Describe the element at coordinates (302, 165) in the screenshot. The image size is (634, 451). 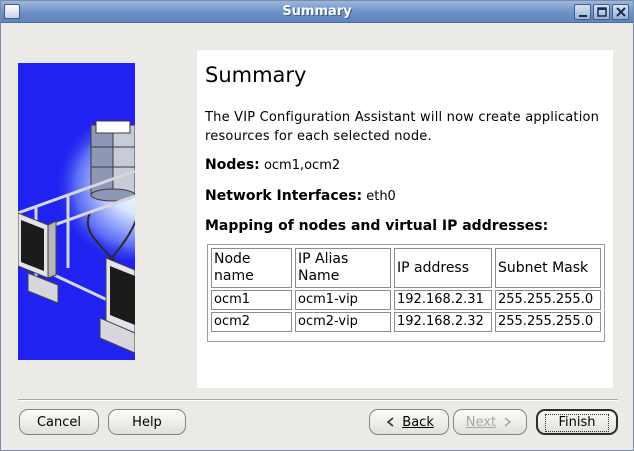
I see `nodes-value: ocm1,ocm2` at that location.